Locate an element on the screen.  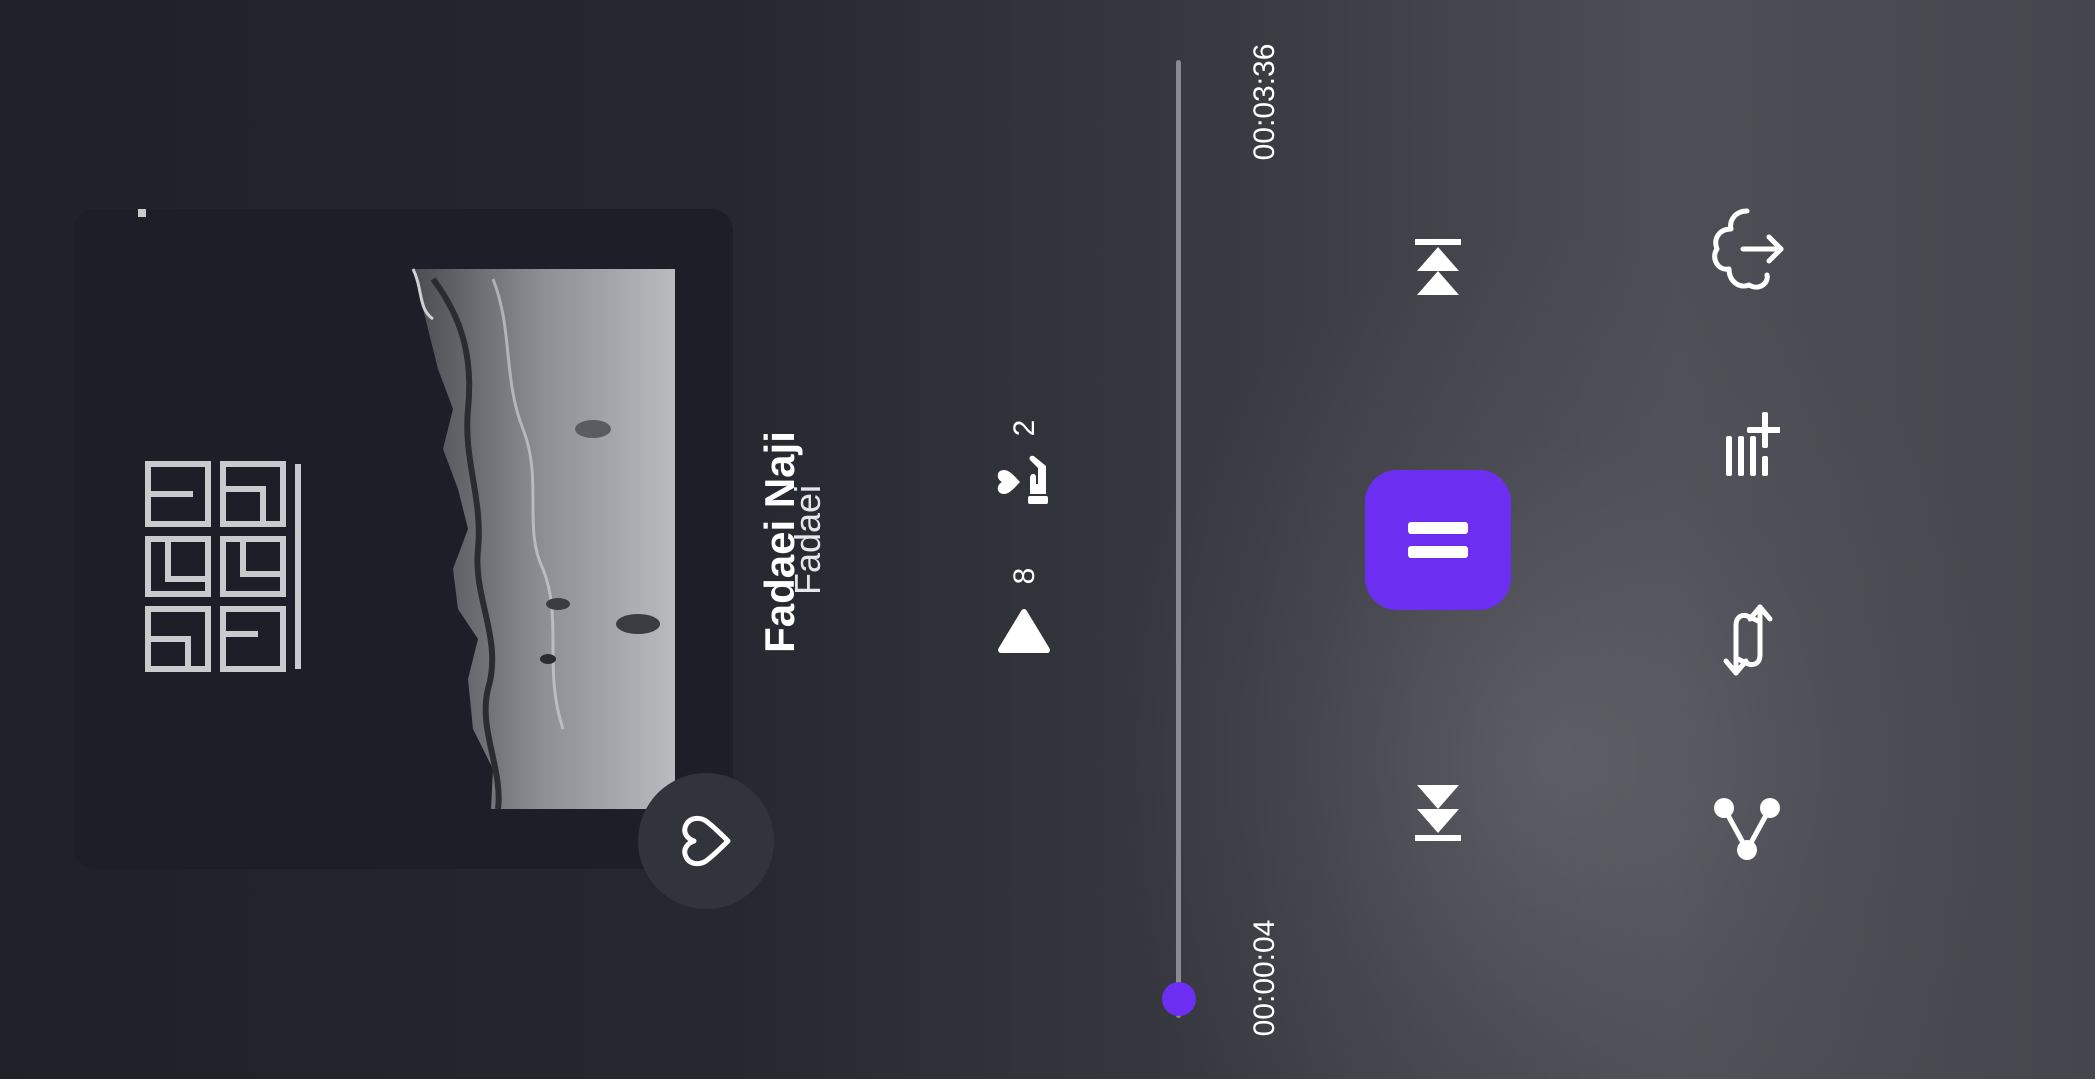
skip-previous-icon is located at coordinates (1438, 268).